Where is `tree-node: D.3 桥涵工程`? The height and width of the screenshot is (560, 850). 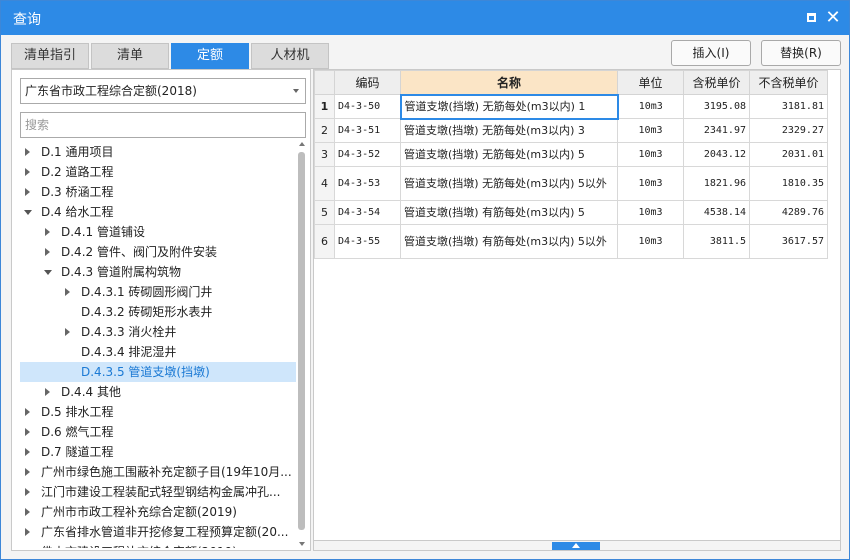
tree-node: D.3 桥涵工程 is located at coordinates (158, 192).